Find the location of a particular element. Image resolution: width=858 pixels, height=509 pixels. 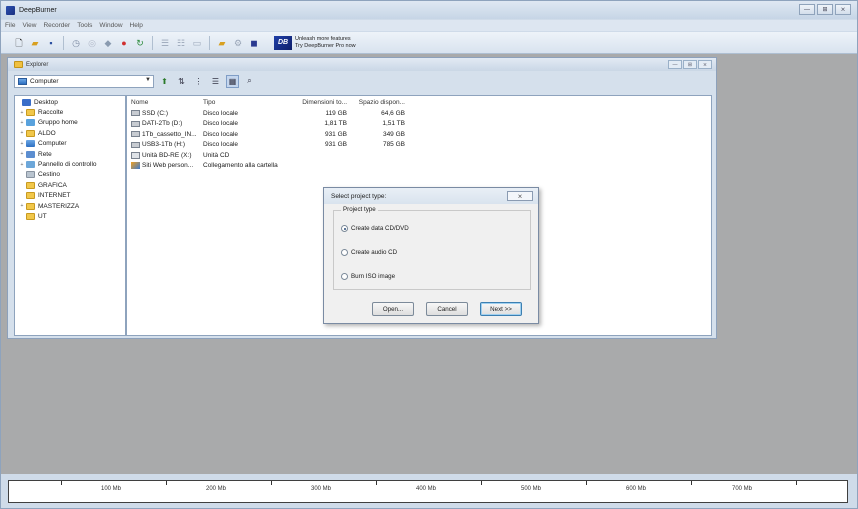

folder-tree: Desktop + Raccolte + Gruppo home + ALDO is located at coordinates (70, 215).